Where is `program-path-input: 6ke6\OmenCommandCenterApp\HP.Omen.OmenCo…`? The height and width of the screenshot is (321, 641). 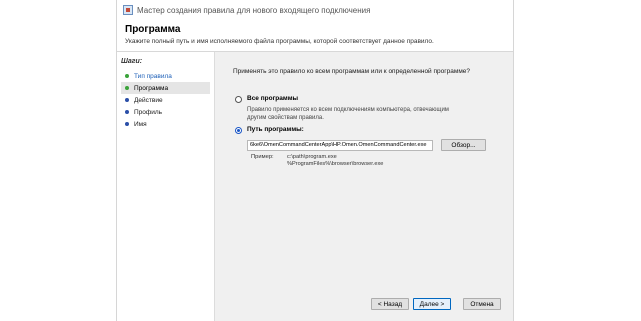
program-path-input: 6ke6\OmenCommandCenterApp\HP.Omen.OmenCo… is located at coordinates (340, 145).